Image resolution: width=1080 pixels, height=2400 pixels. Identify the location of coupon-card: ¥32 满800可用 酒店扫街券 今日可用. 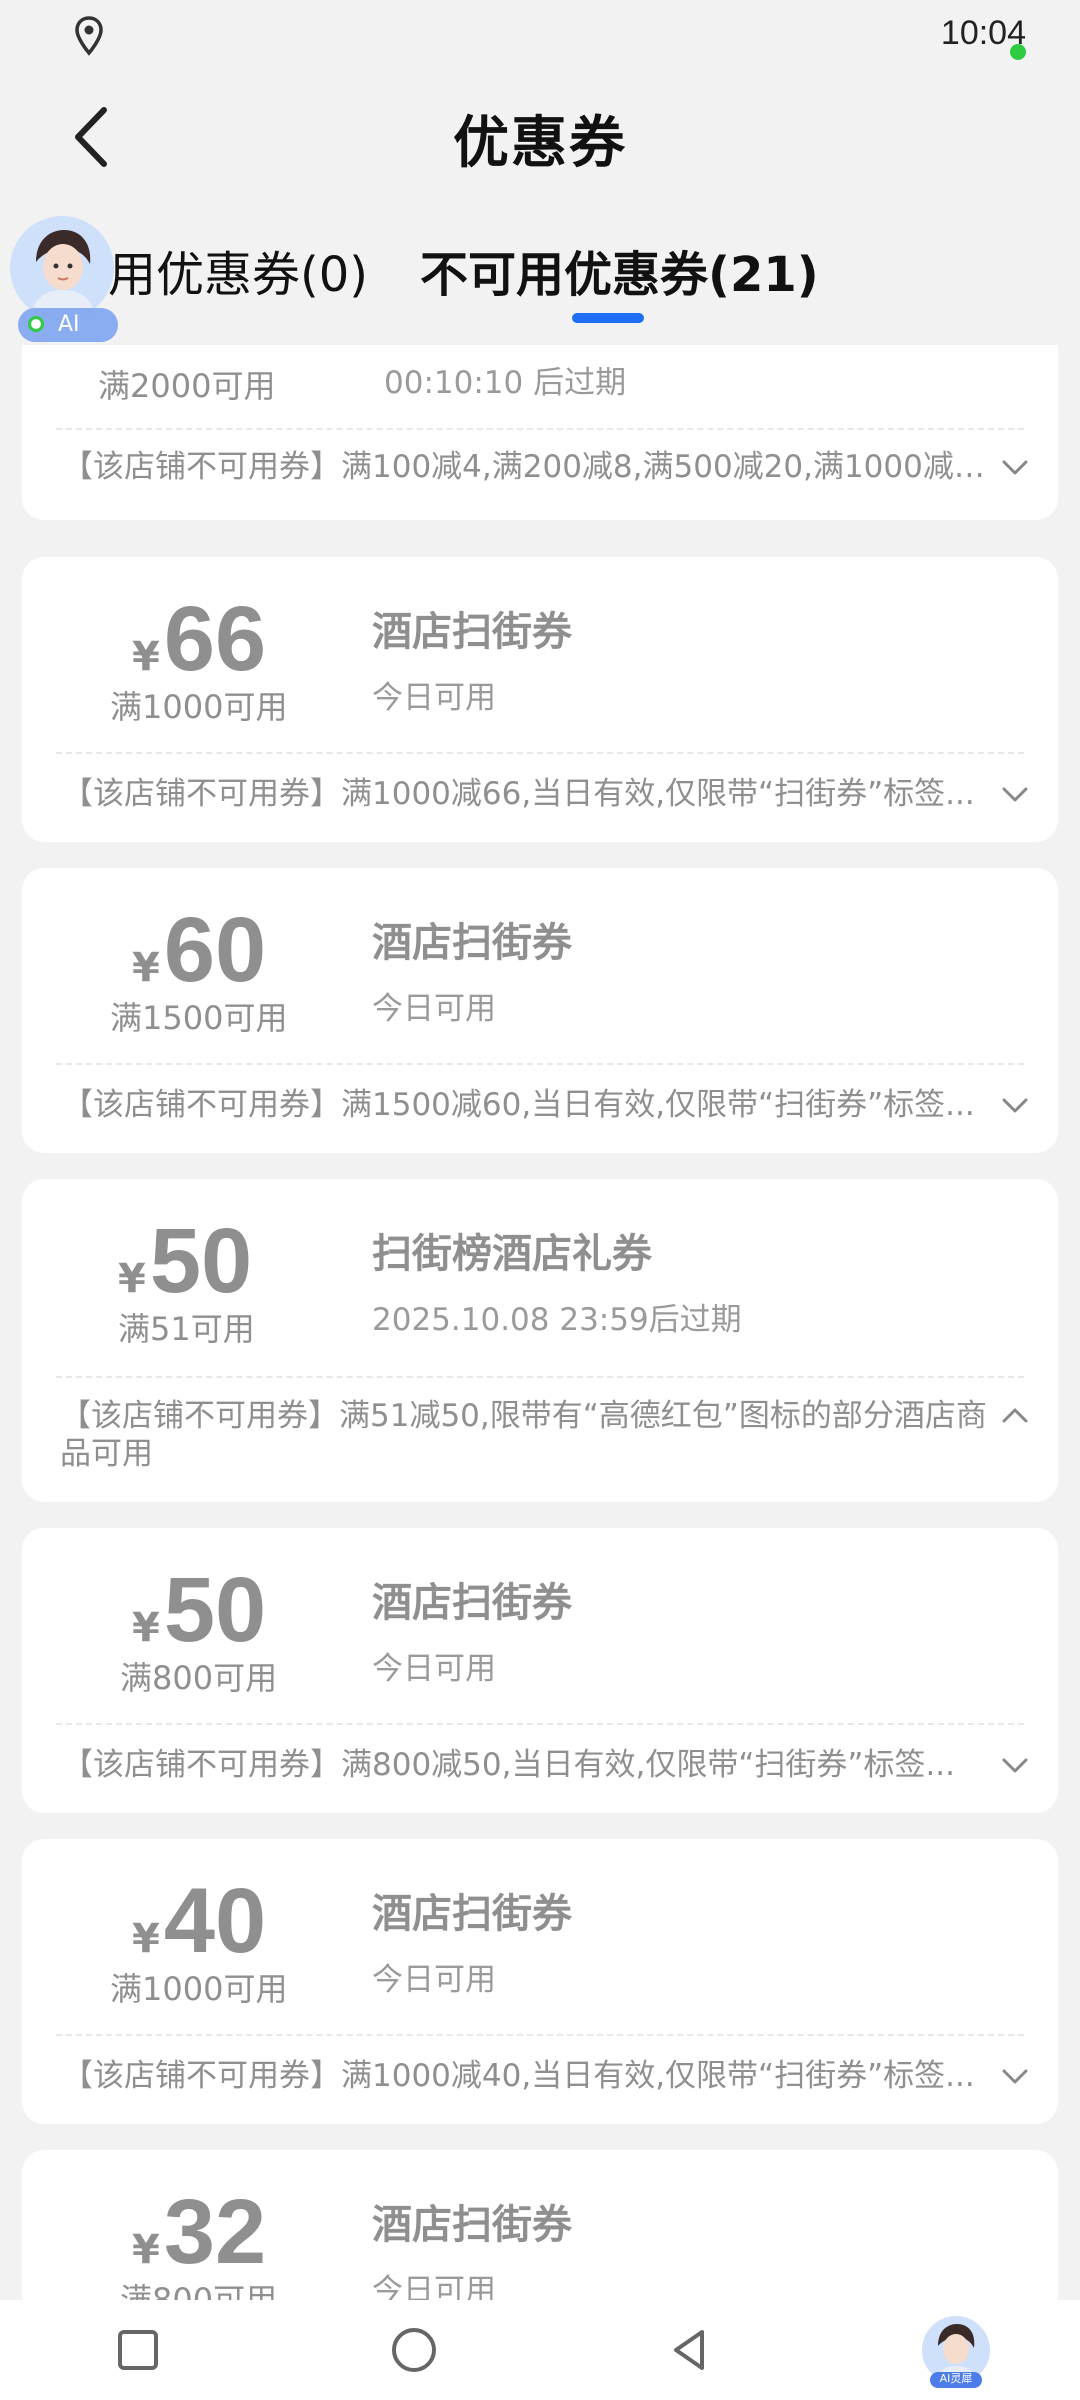
(540, 2225).